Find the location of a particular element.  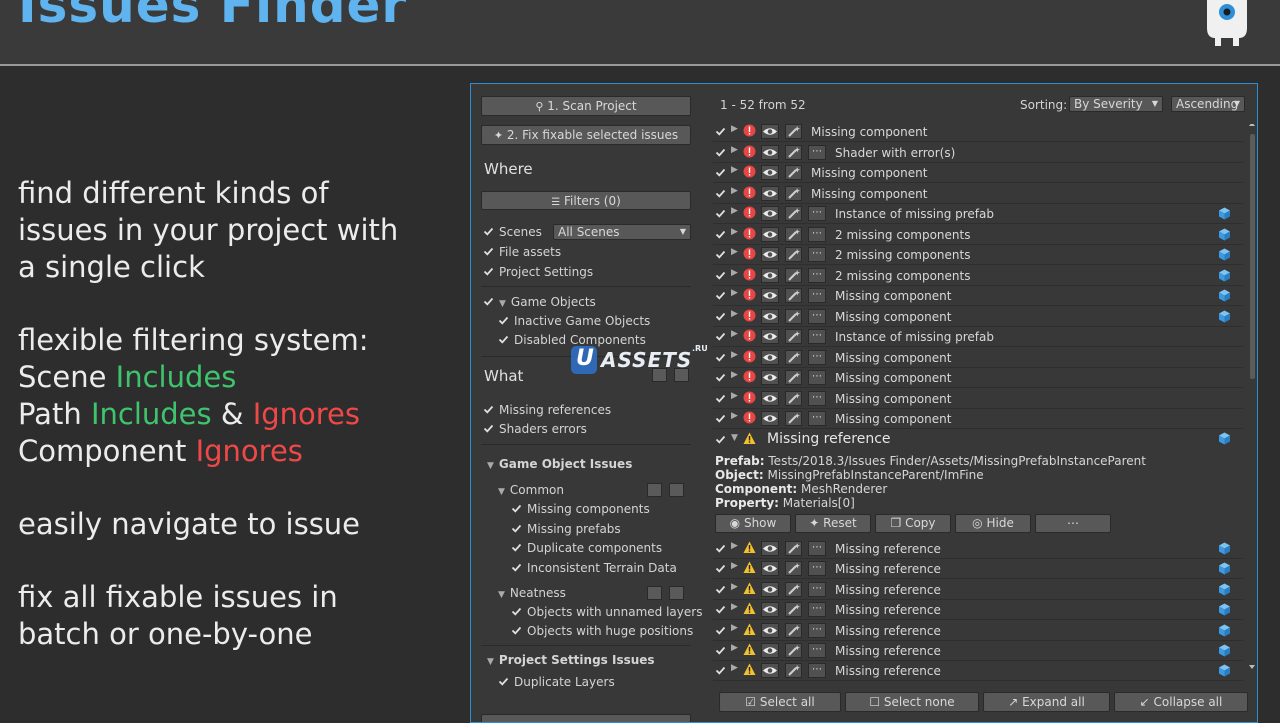

duplicate-components-toggle: Duplicate components is located at coordinates (586, 548).